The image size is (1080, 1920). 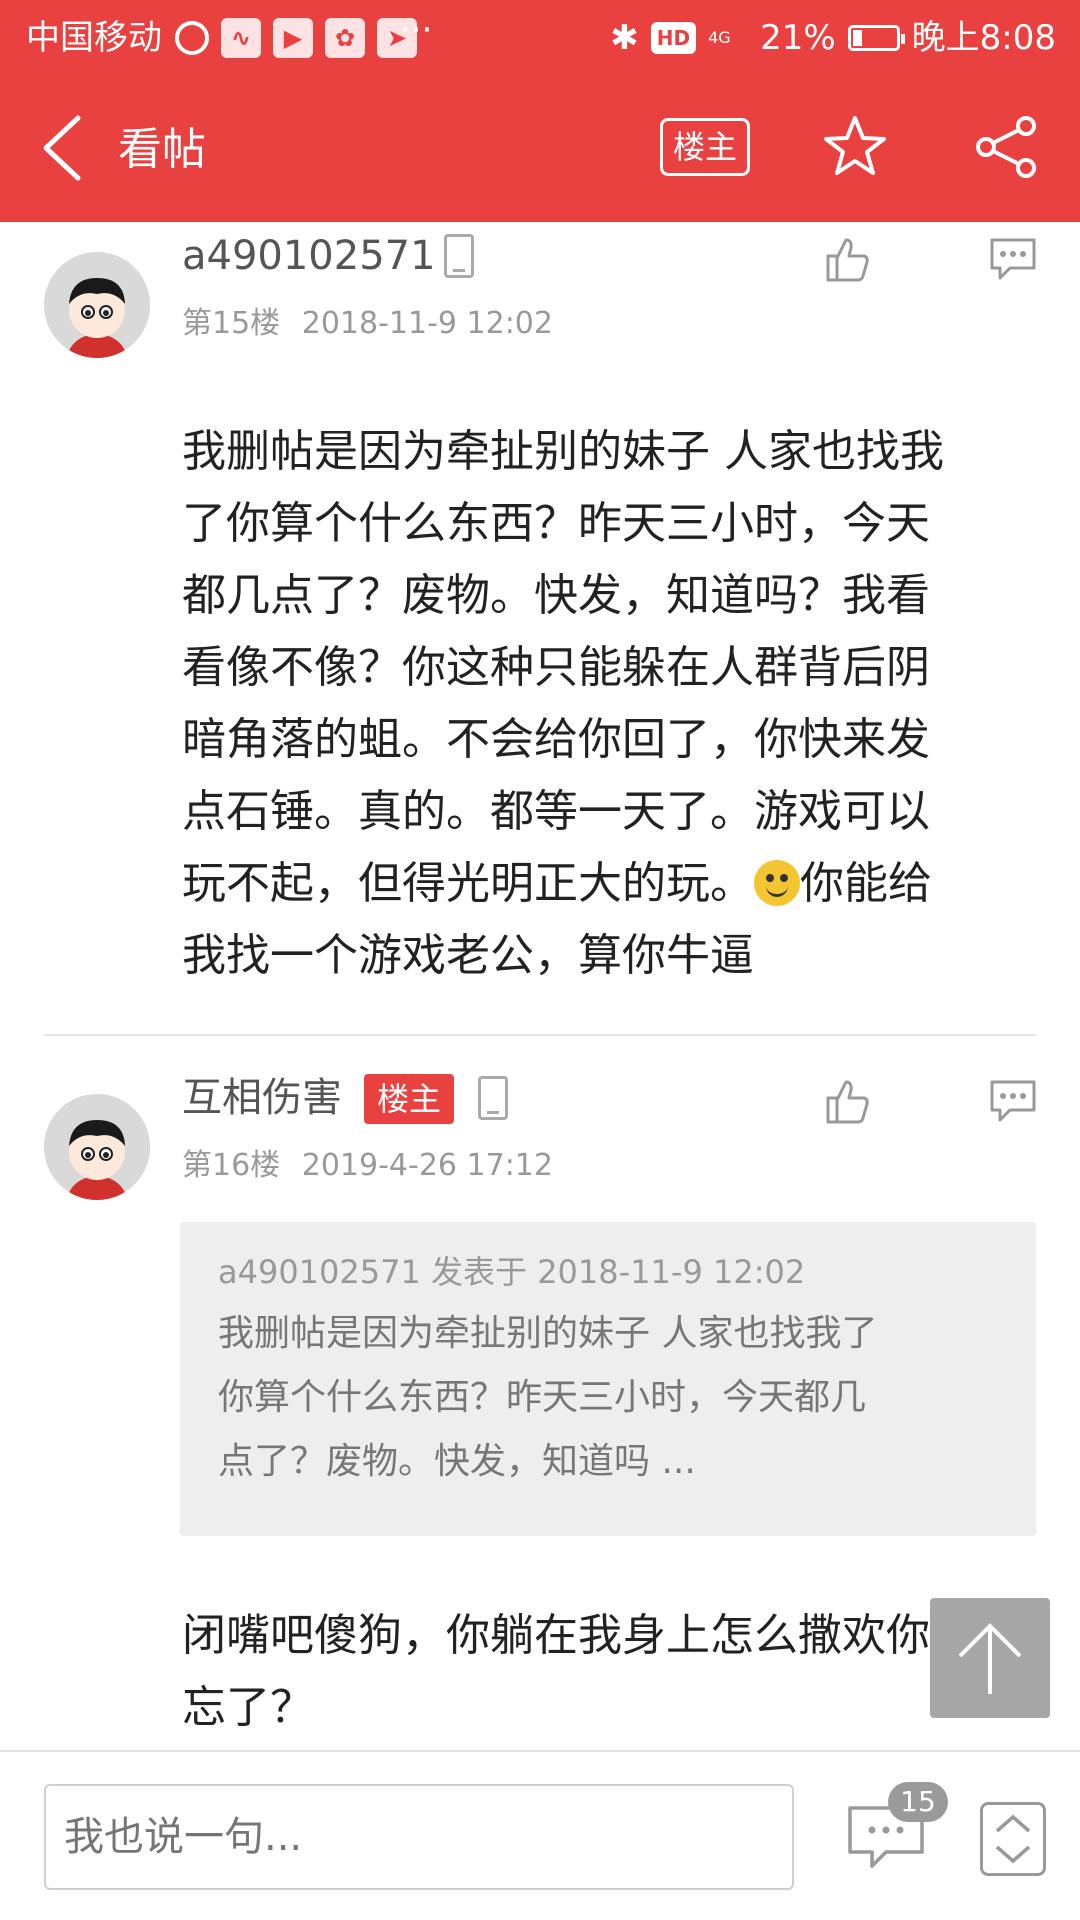 I want to click on clock: 晚上8:08, so click(x=983, y=38).